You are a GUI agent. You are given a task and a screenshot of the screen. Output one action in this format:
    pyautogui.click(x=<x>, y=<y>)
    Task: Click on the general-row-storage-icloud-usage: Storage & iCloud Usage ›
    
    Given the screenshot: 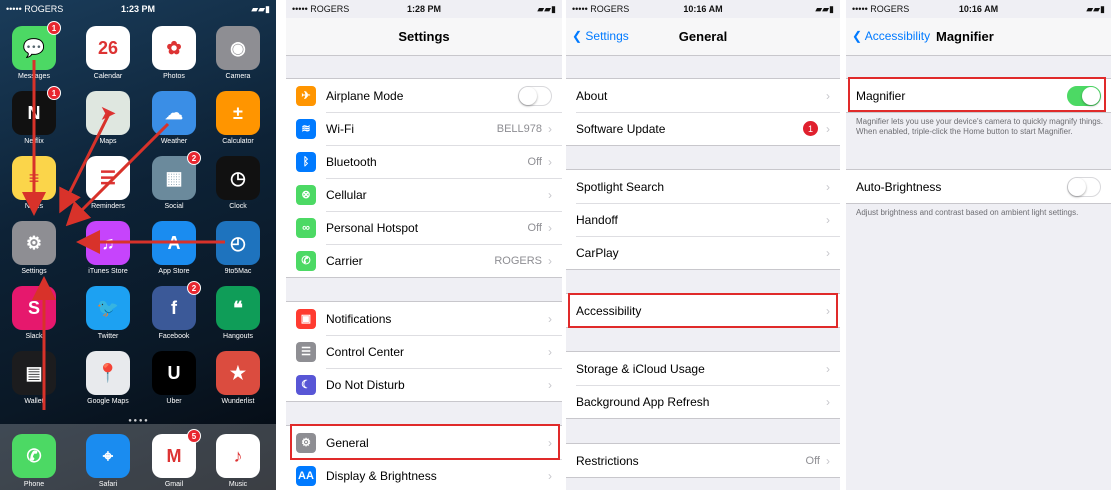 What is the action you would take?
    pyautogui.click(x=703, y=368)
    